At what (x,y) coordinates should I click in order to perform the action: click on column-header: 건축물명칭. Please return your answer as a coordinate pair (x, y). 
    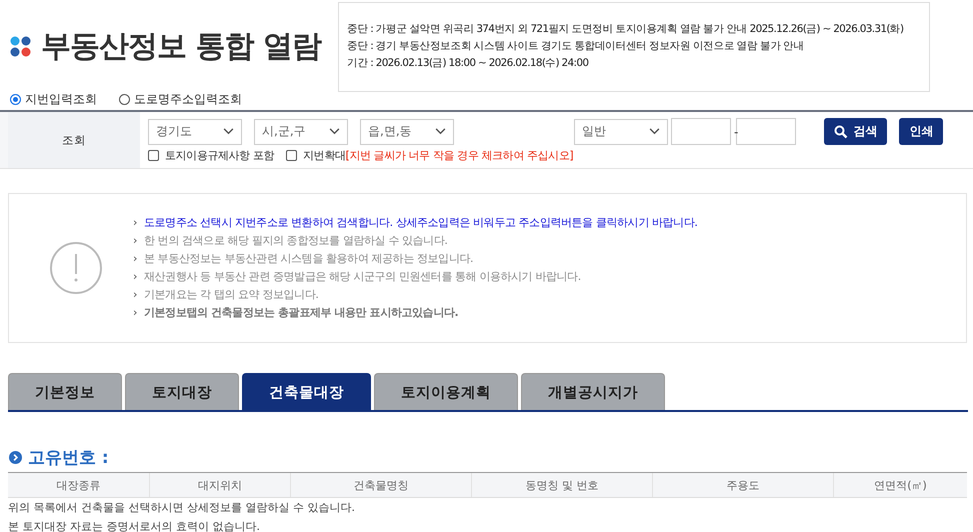
    Looking at the image, I should click on (380, 485).